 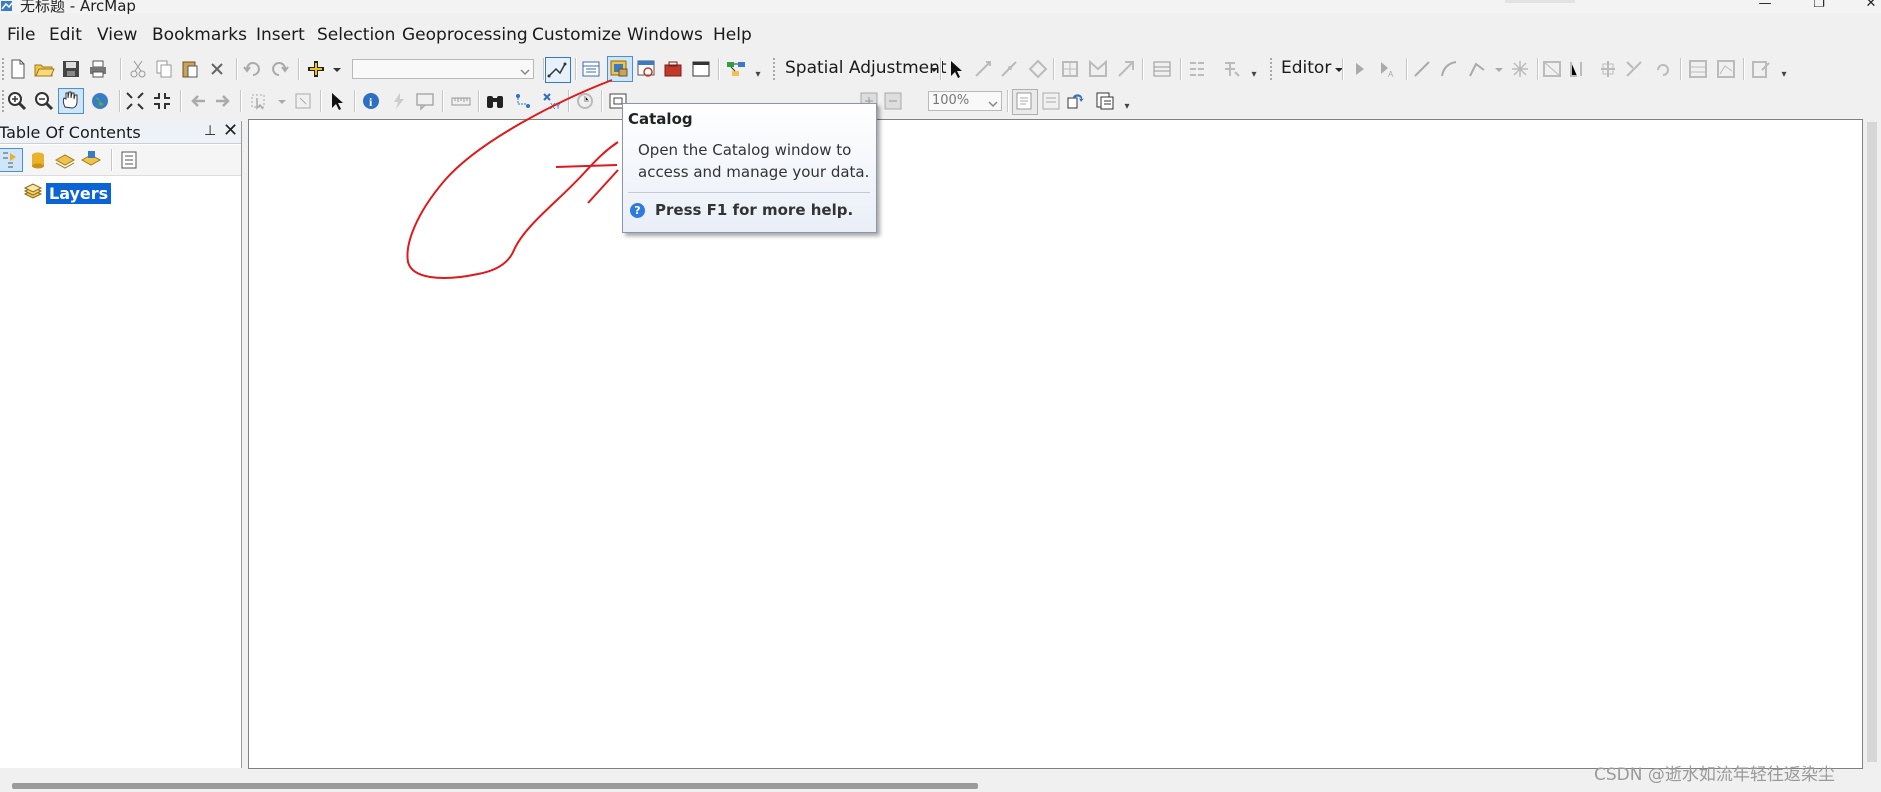 What do you see at coordinates (930, 69) in the screenshot?
I see `spatial-adjustment-dropdown-icon` at bounding box center [930, 69].